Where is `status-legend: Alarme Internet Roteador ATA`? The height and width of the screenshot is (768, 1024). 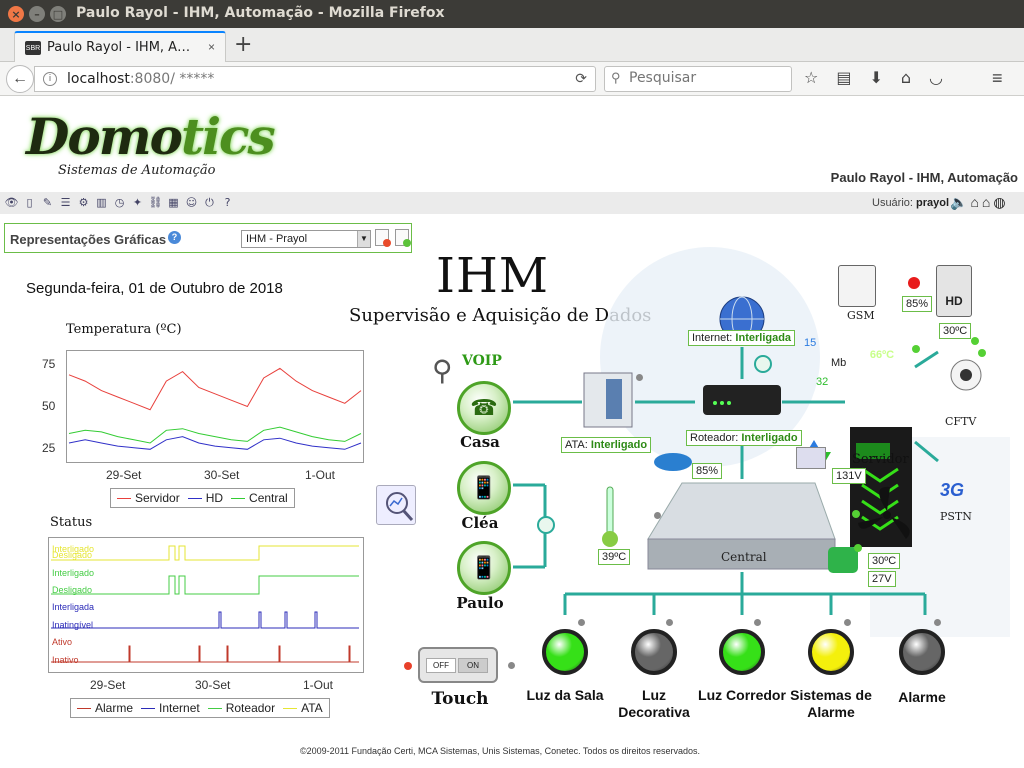 status-legend: Alarme Internet Roteador ATA is located at coordinates (200, 708).